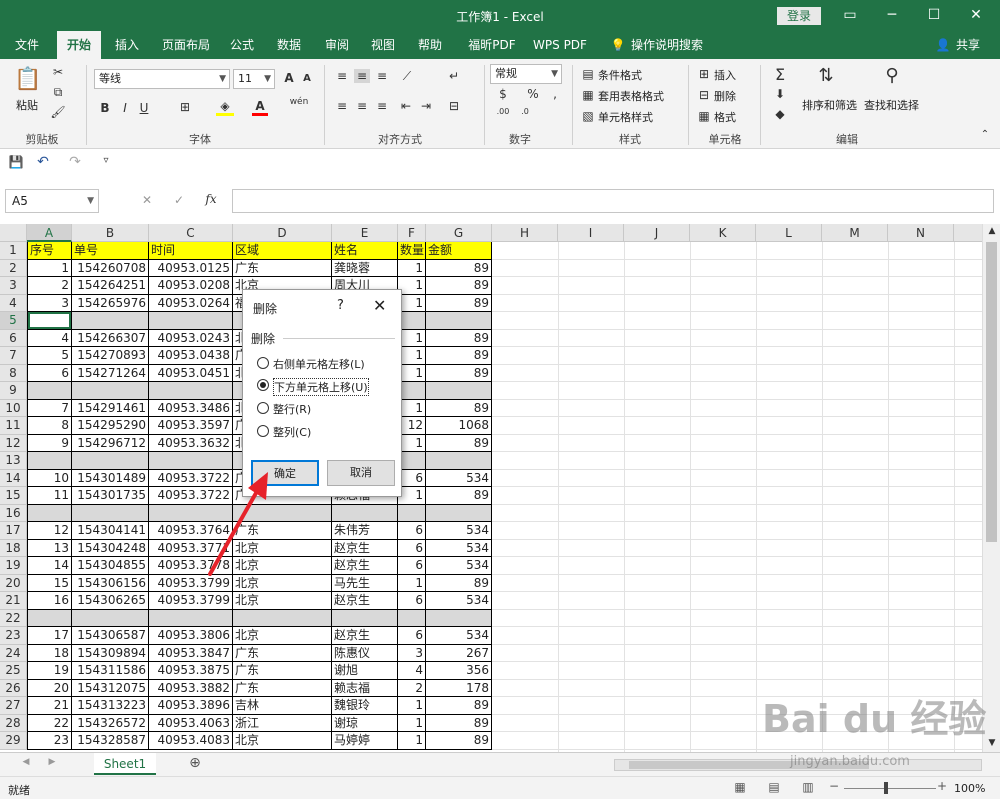  I want to click on row-header: 8, so click(13, 373).